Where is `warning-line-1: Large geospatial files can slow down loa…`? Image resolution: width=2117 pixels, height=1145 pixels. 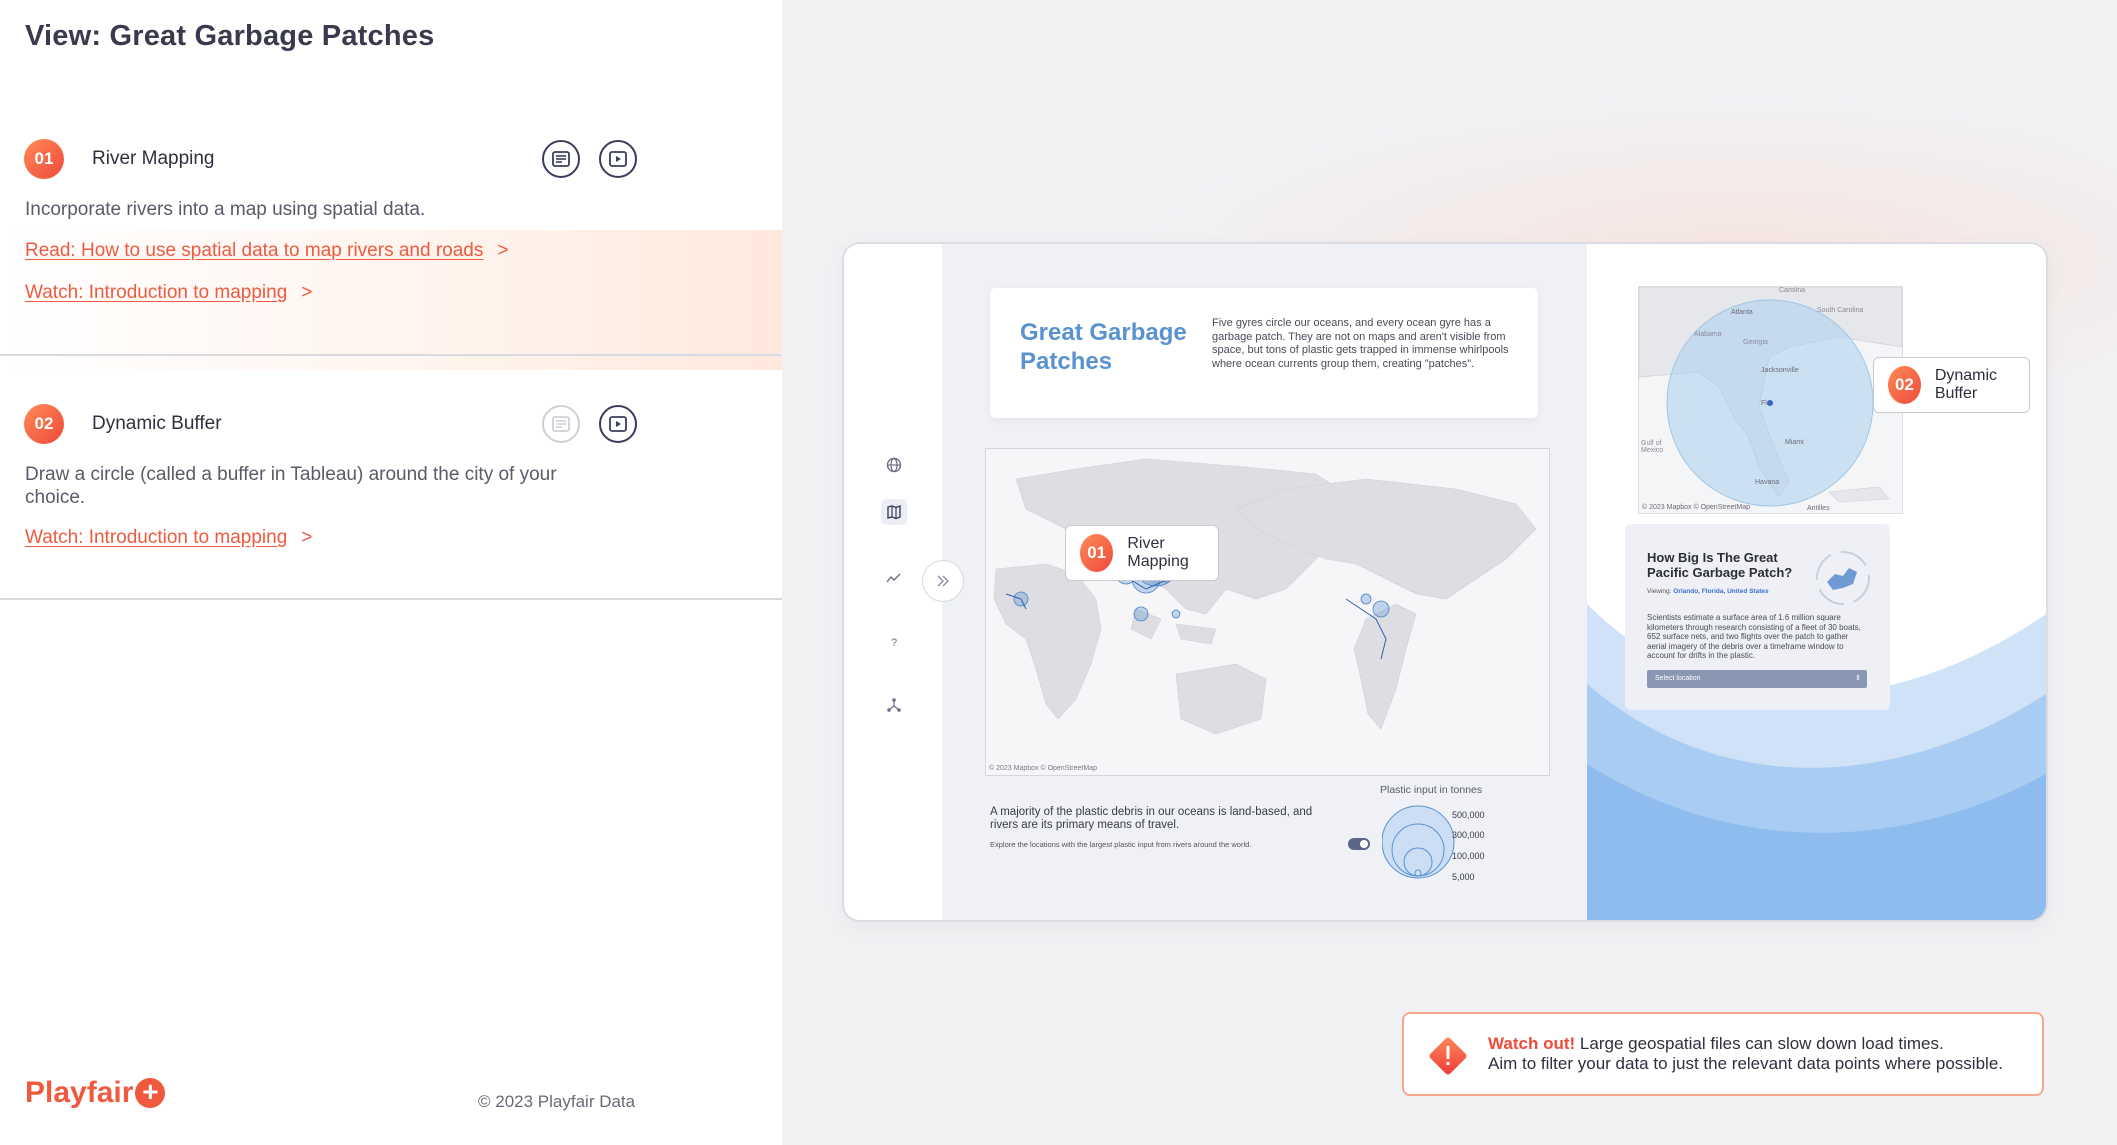 warning-line-1: Large geospatial files can slow down loa… is located at coordinates (1761, 1043).